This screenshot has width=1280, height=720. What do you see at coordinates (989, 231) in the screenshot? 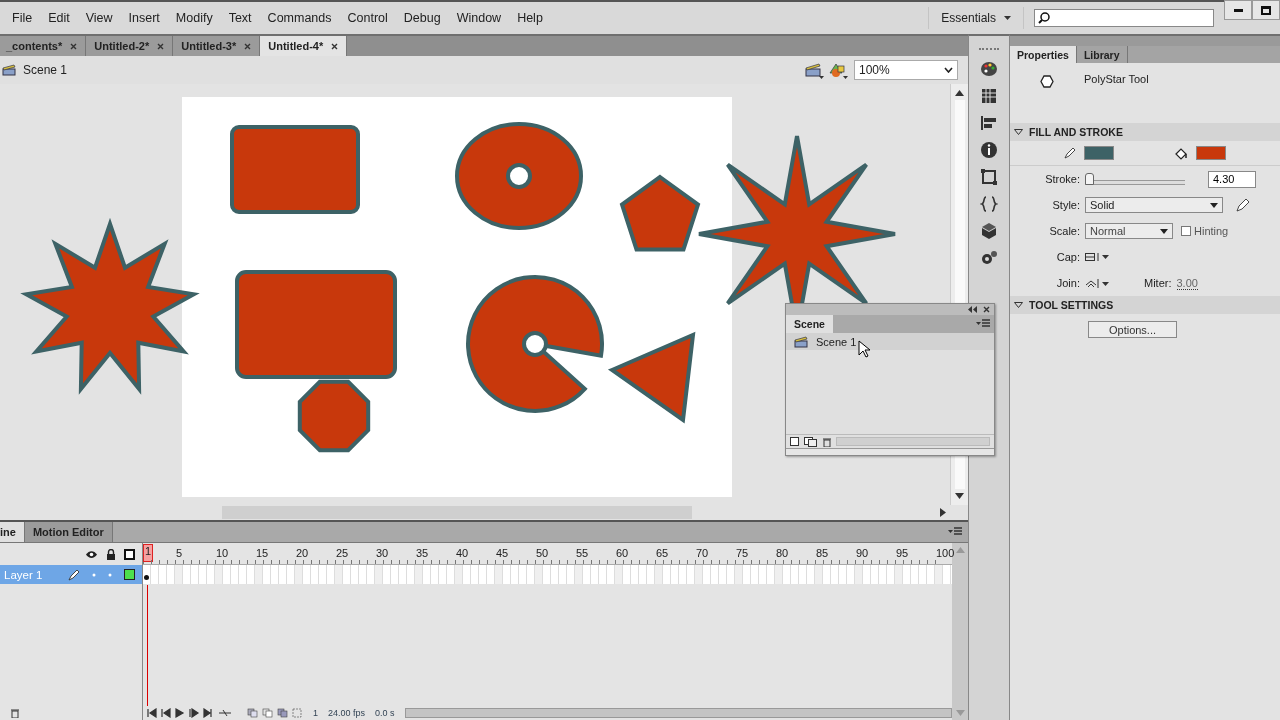
I see `components-icon` at bounding box center [989, 231].